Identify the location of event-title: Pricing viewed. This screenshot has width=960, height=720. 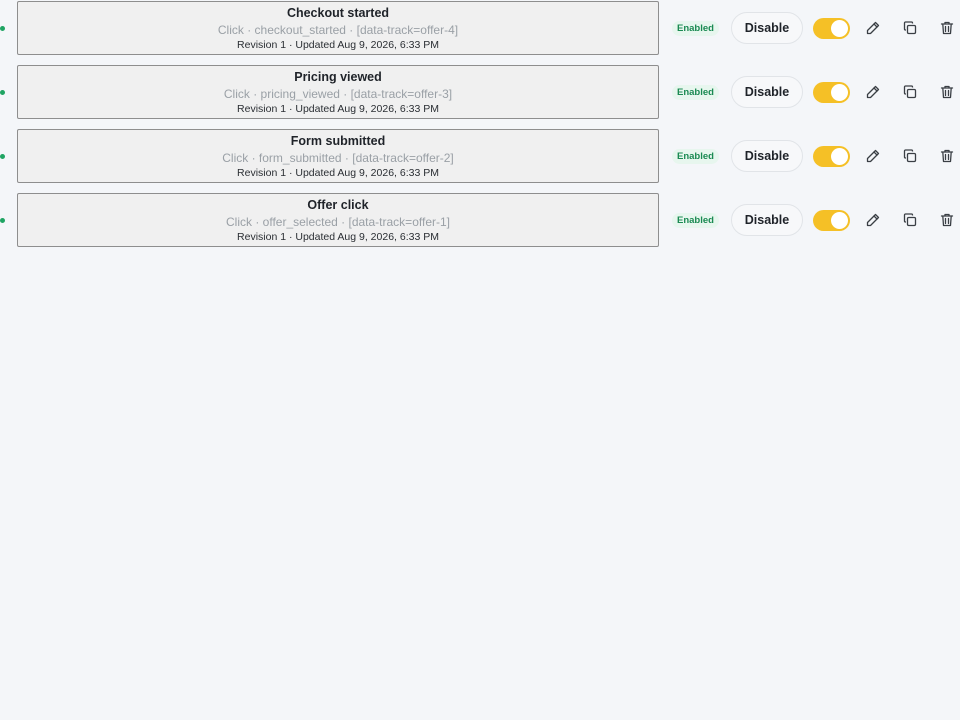
(338, 77).